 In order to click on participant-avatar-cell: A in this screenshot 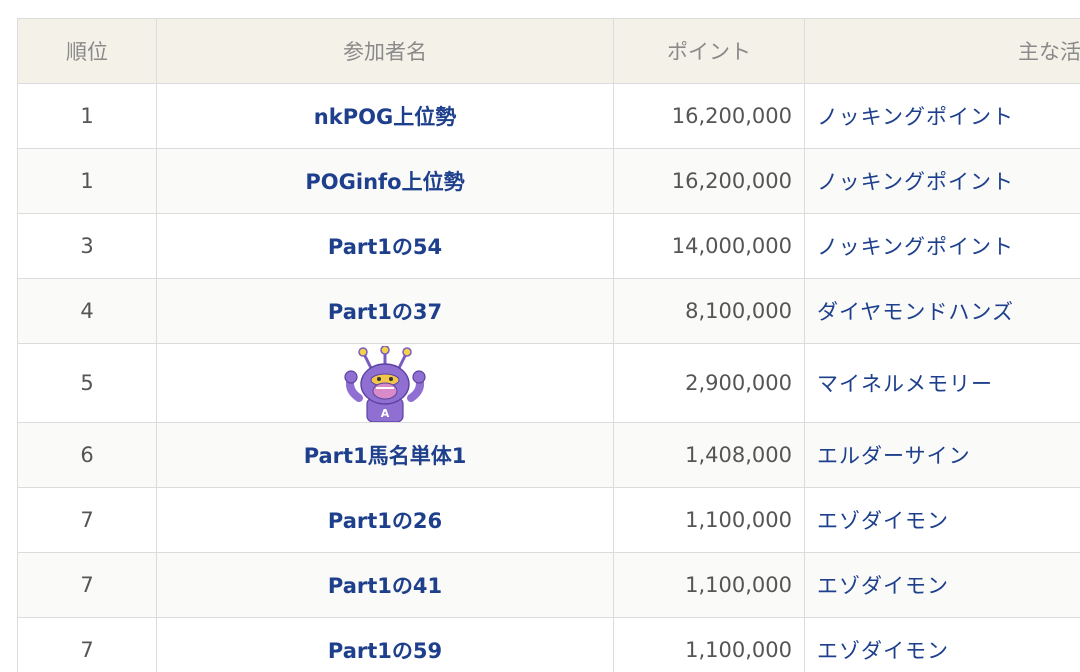, I will do `click(385, 383)`.